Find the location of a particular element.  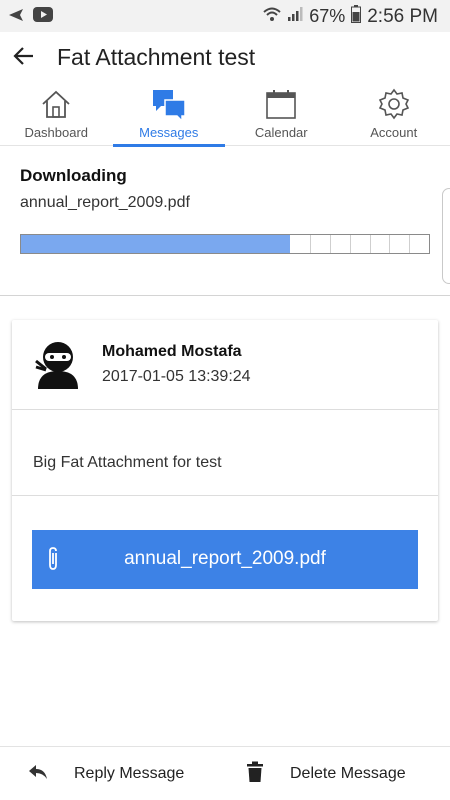

delete-message-button: Delete Message is located at coordinates (326, 773).